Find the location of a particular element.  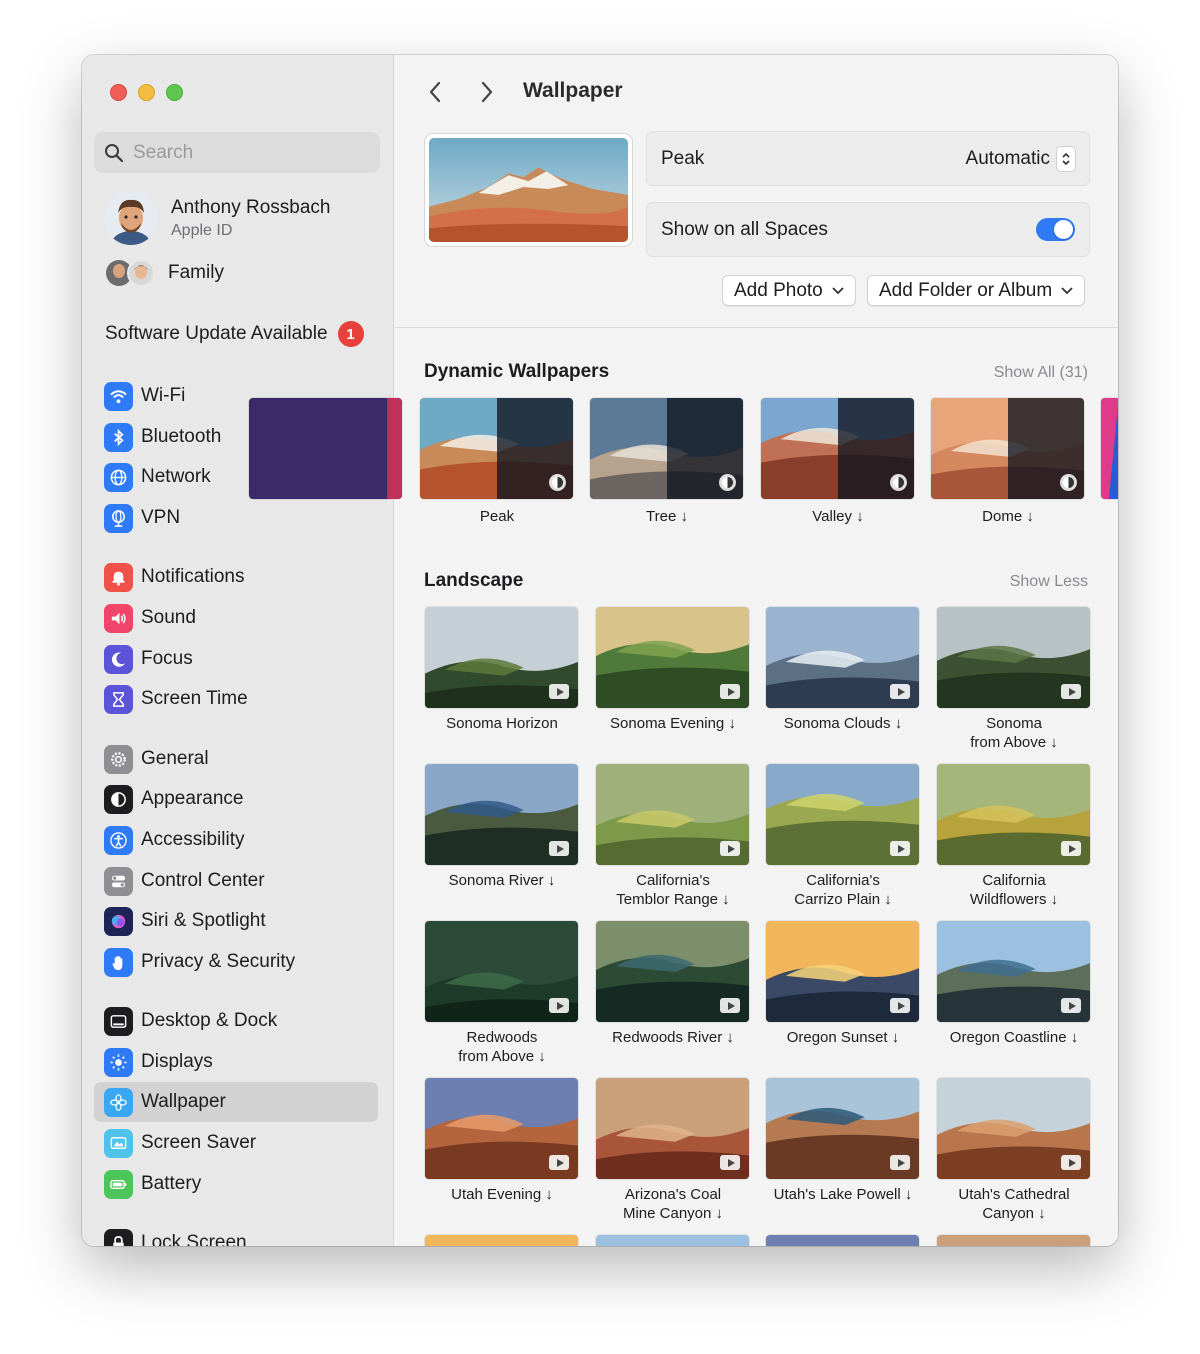

search-input is located at coordinates (253, 152).